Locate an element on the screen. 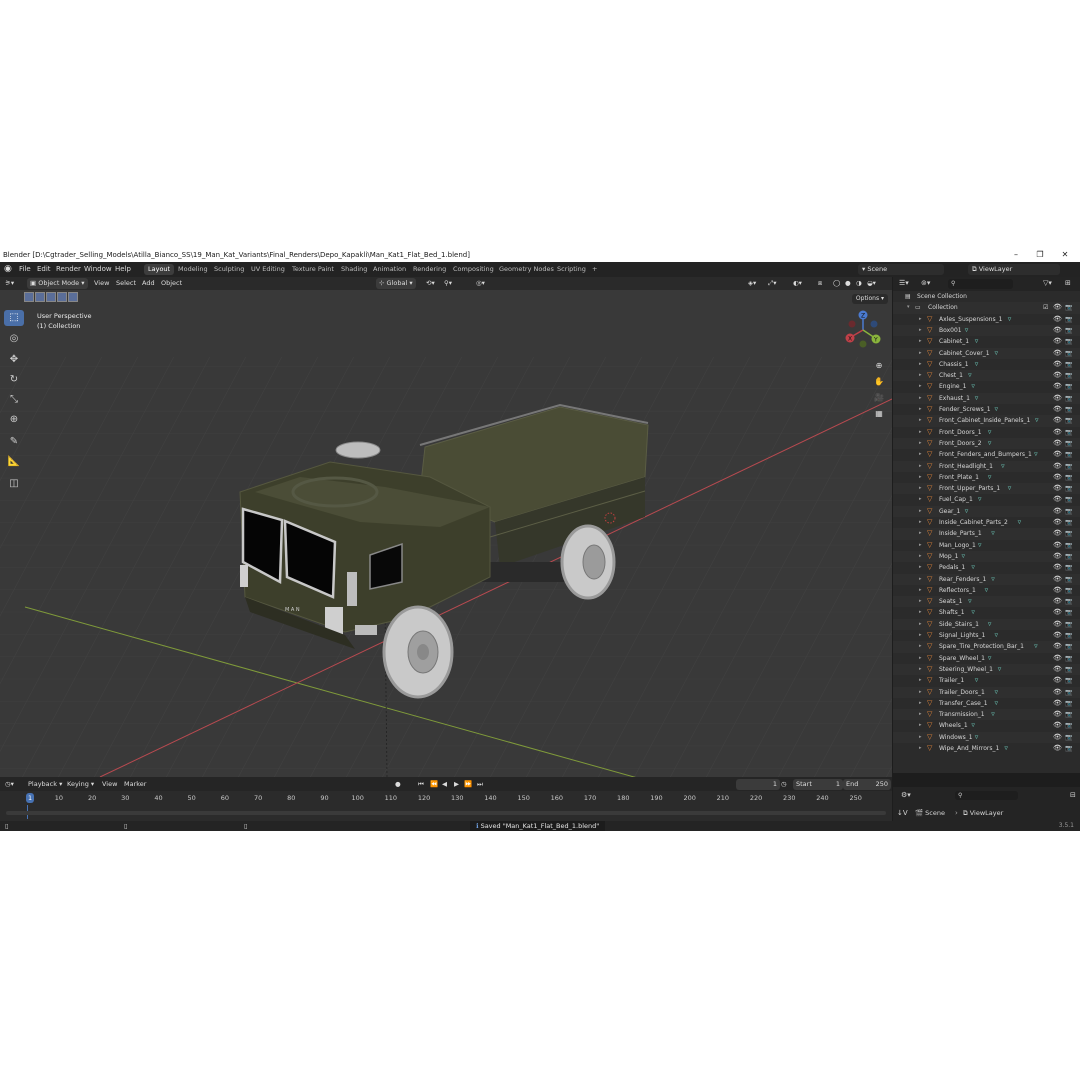 Image resolution: width=1080 pixels, height=1080 pixels. outliner-item: ▸ ▽ Wipe_And_Mirrors_1 ▿ 👁 📷 is located at coordinates (986, 748).